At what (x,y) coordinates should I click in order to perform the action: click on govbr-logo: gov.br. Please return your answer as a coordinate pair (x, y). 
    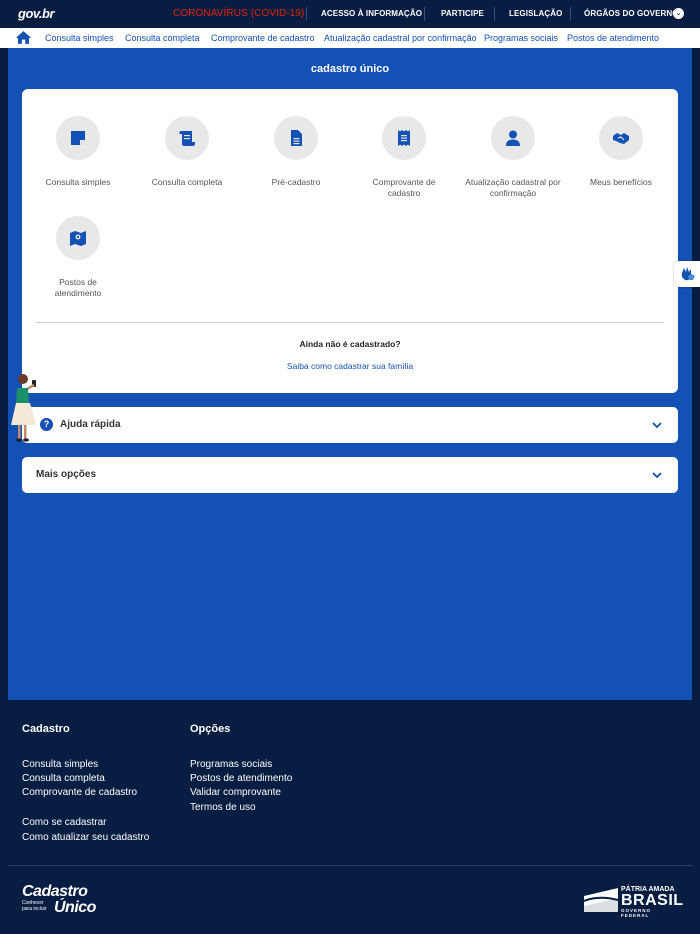
    Looking at the image, I should click on (36, 13).